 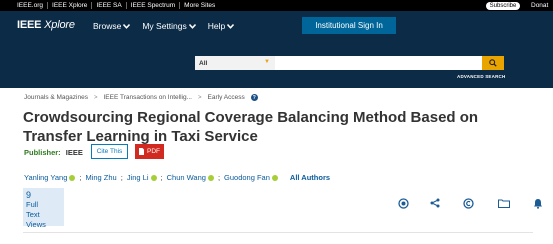 I want to click on search-scope-select: All ▼, so click(x=235, y=63).